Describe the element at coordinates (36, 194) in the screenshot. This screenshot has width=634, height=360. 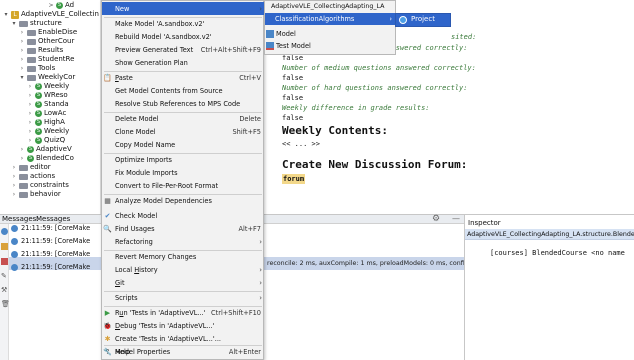
I see `tree-item: › behavior` at that location.